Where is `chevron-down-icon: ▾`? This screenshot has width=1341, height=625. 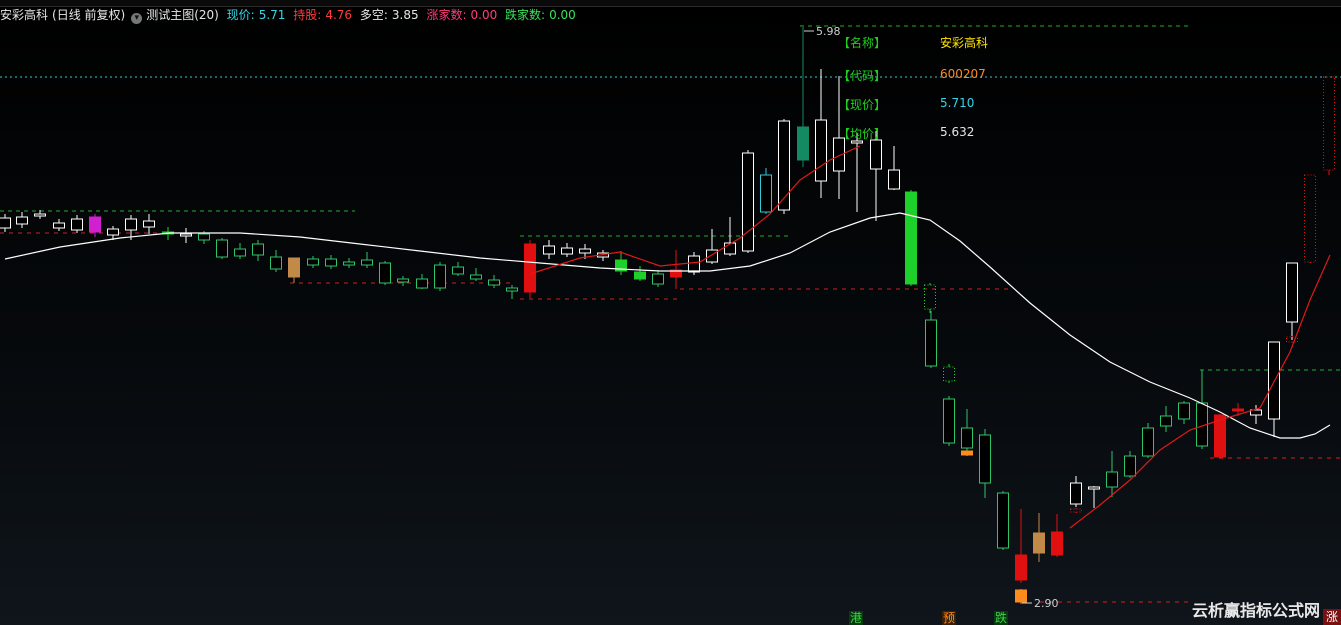
chevron-down-icon: ▾ is located at coordinates (137, 18).